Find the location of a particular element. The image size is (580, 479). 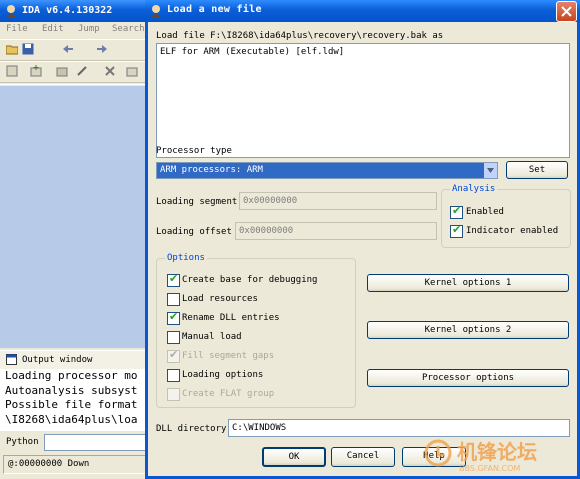

processor-selected-value: ARM processors: ARM is located at coordinates (211, 170).